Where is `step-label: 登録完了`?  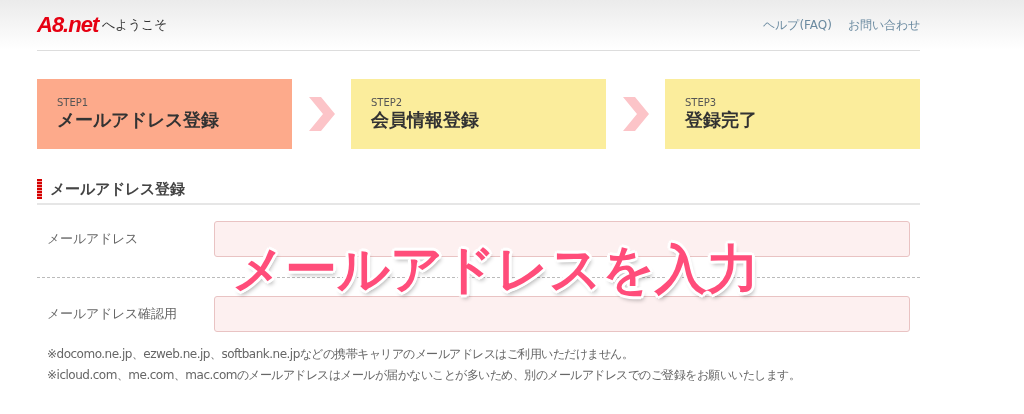 step-label: 登録完了 is located at coordinates (721, 119).